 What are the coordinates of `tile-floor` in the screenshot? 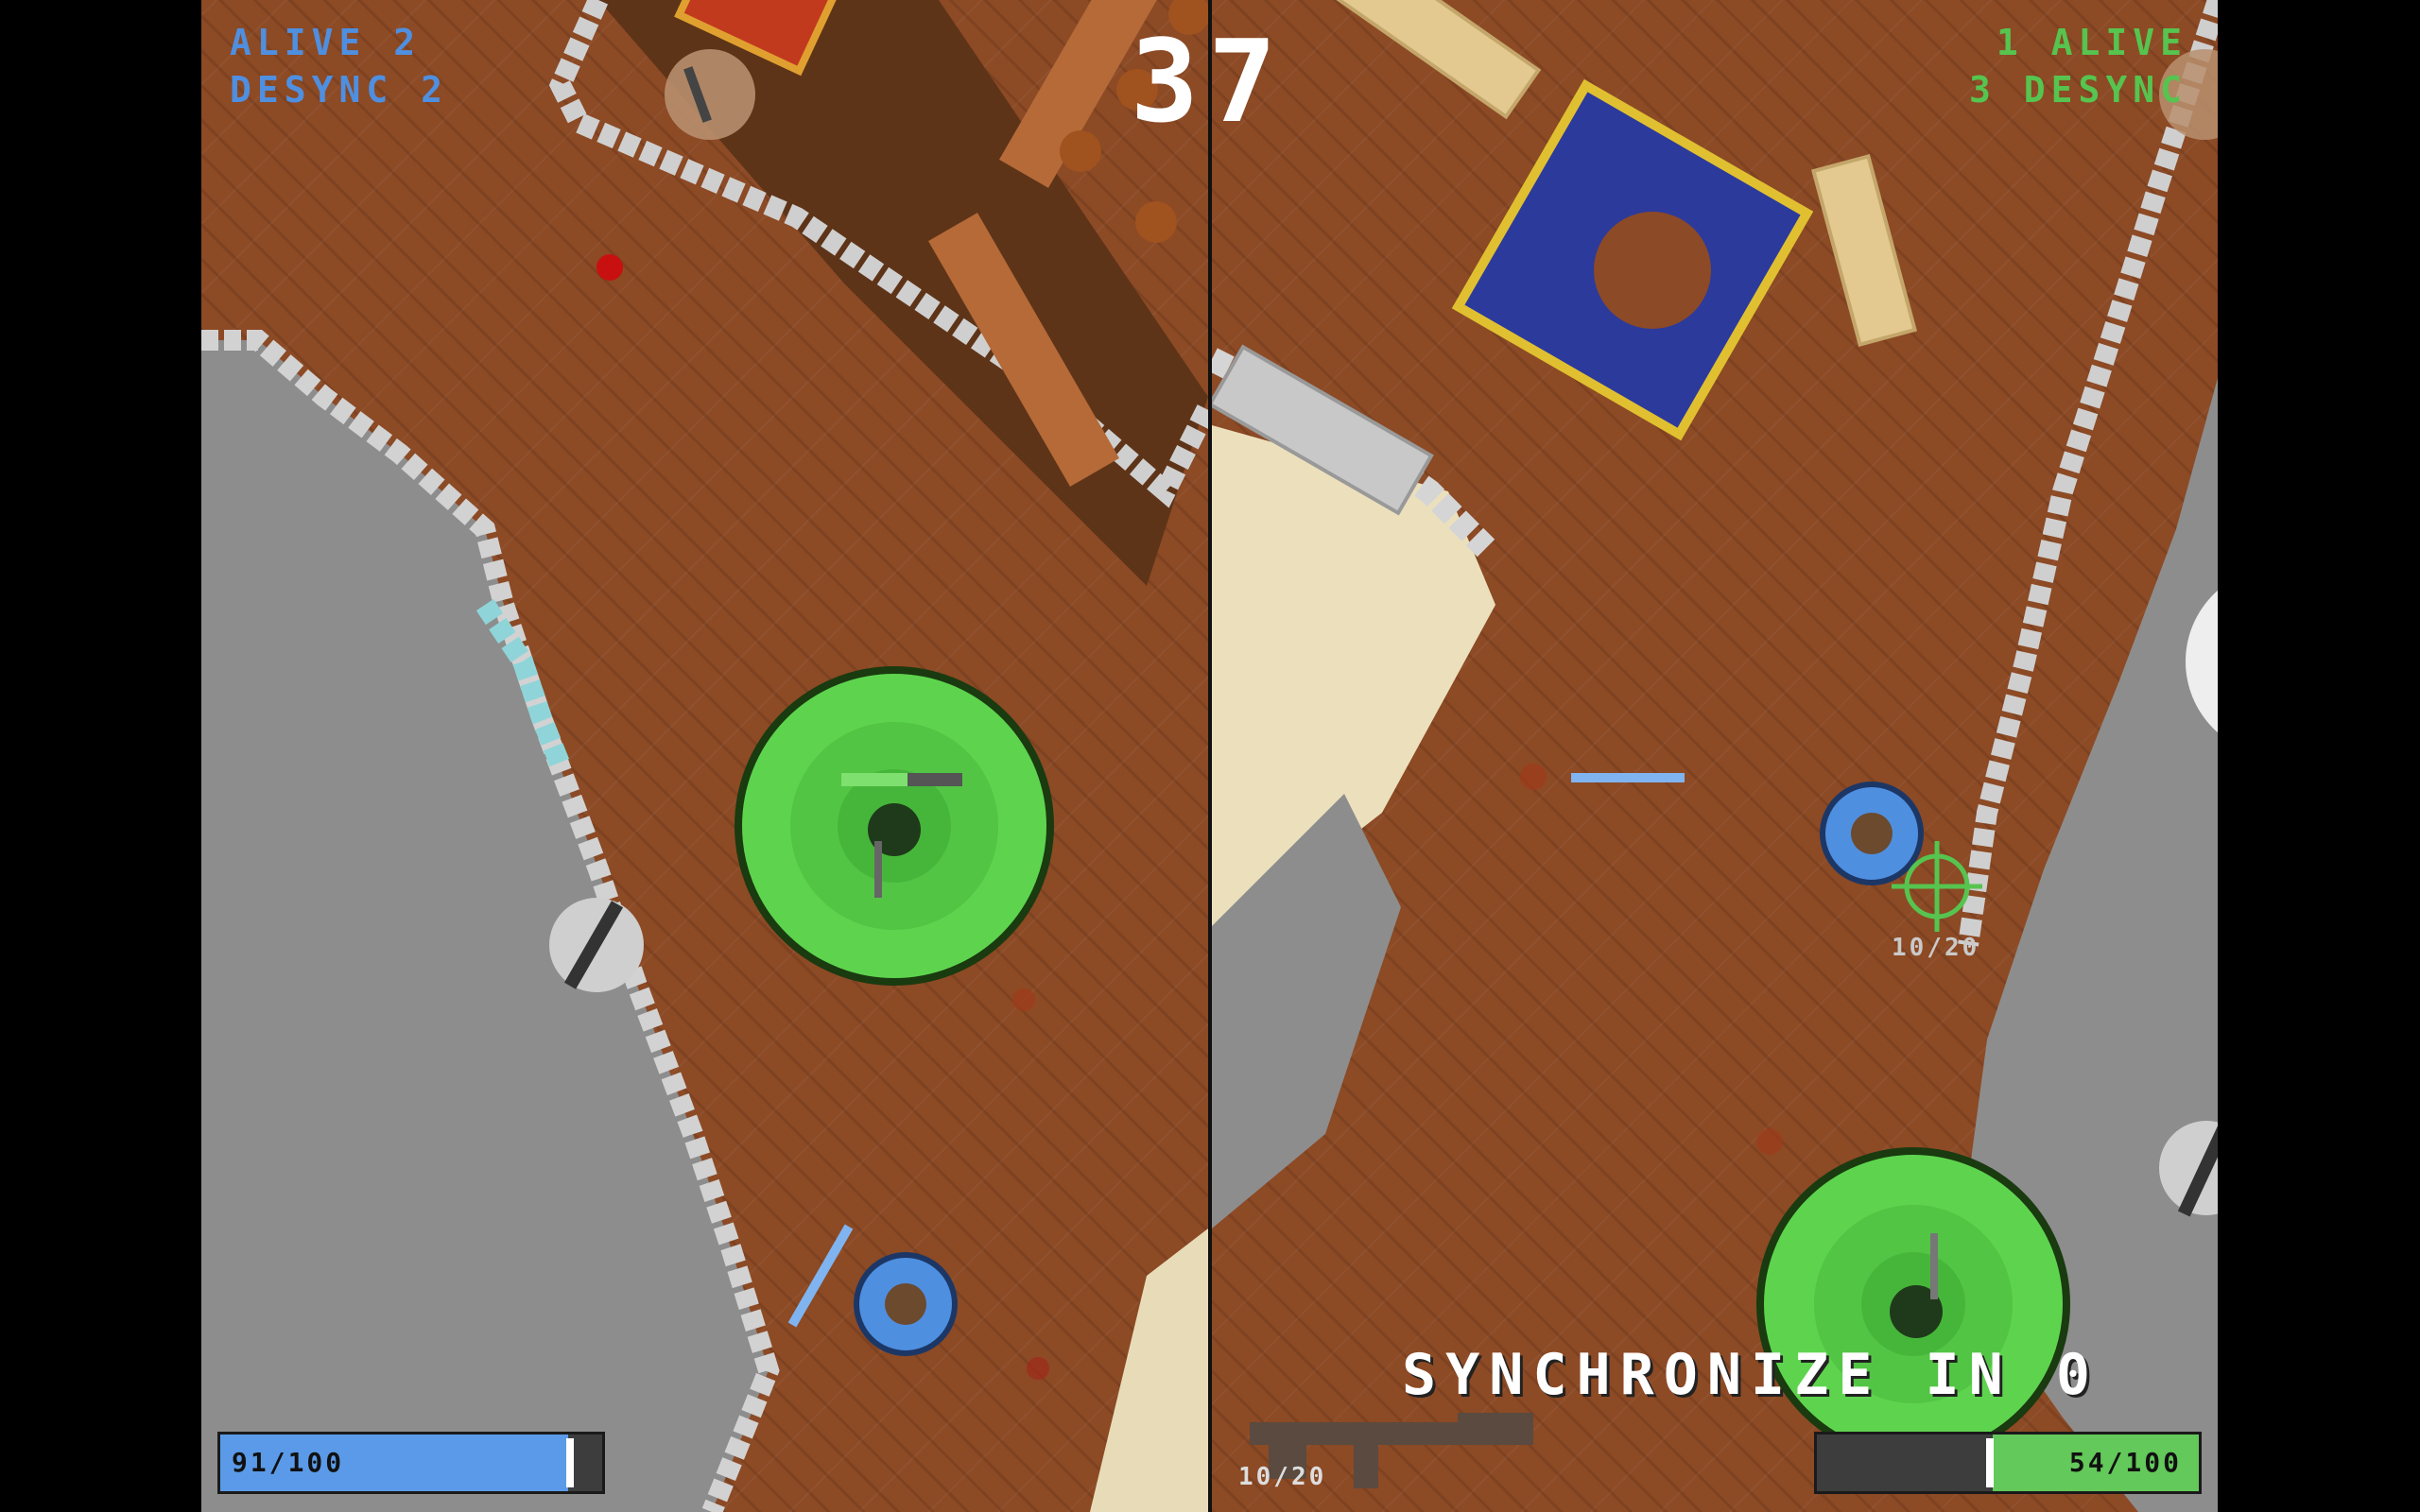 It's located at (1149, 1370).